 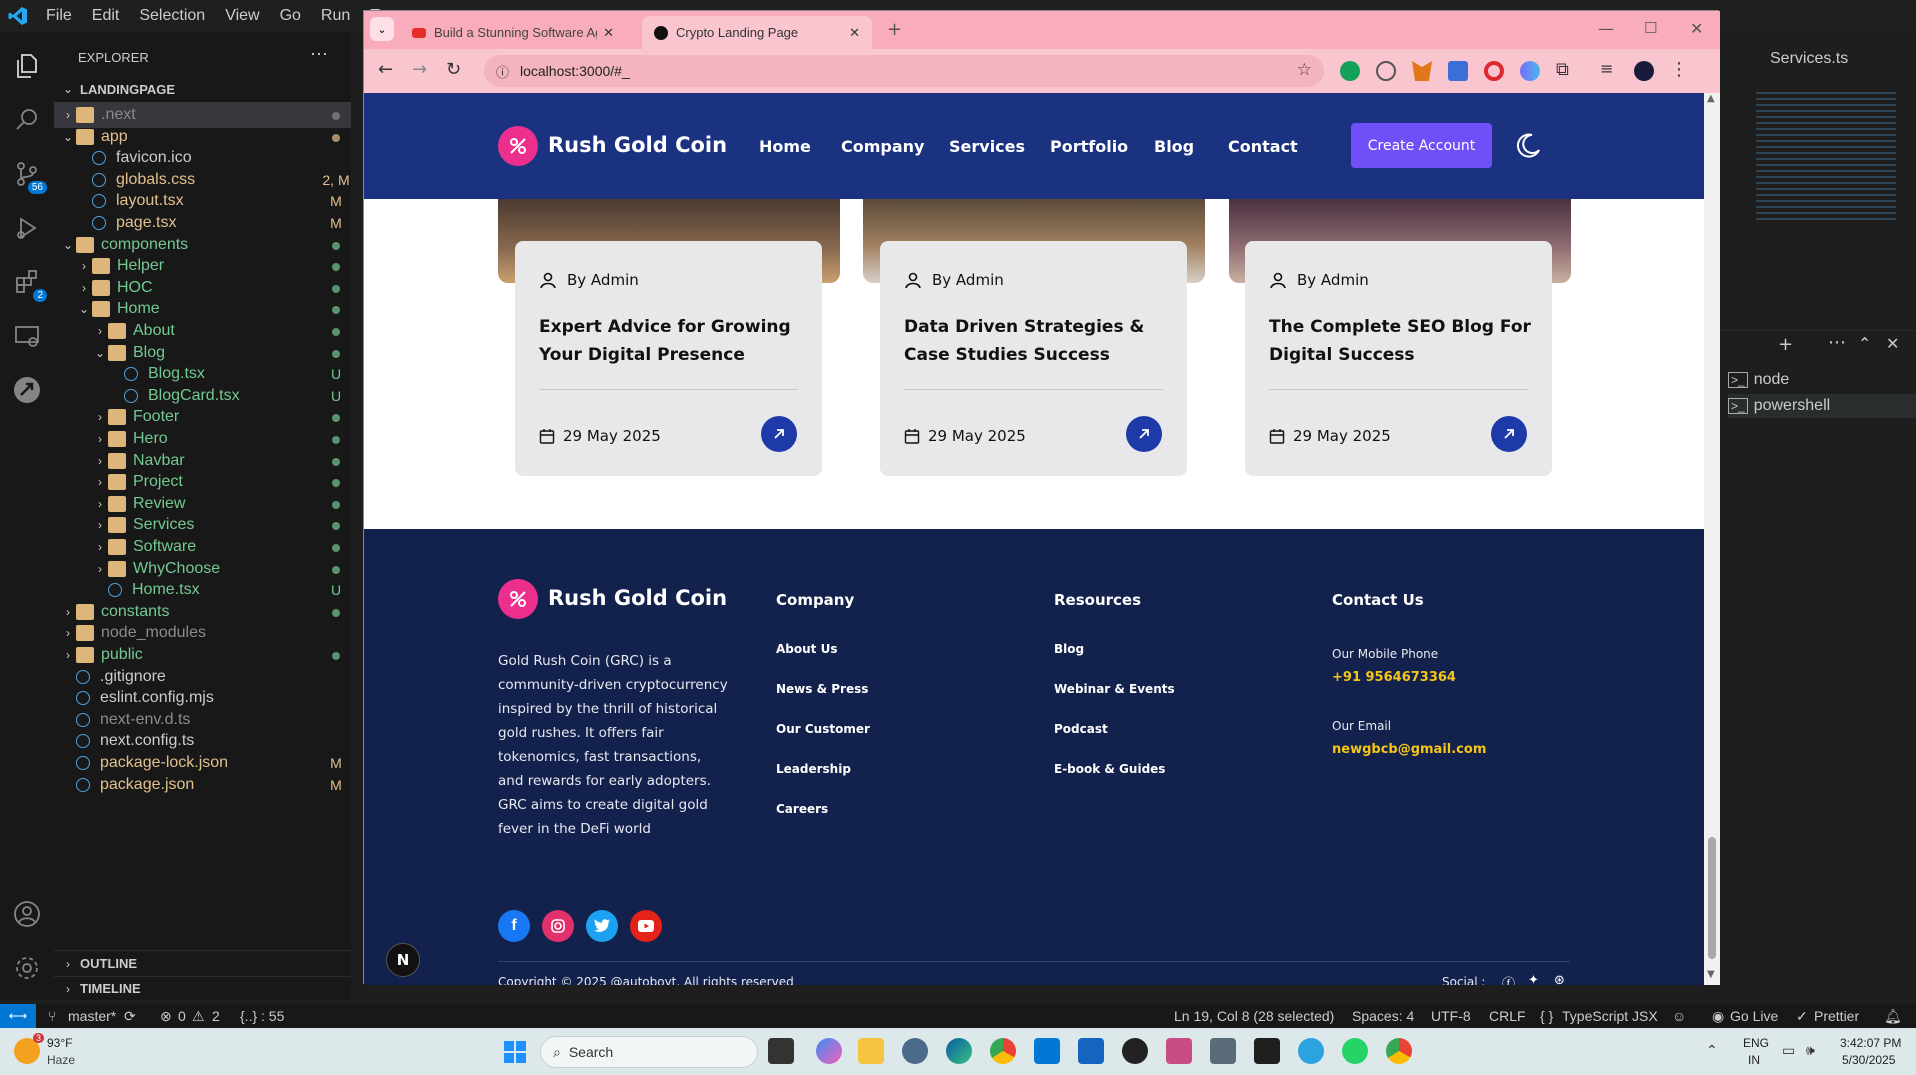 I want to click on chrome-profile-icon, so click(x=1399, y=1051).